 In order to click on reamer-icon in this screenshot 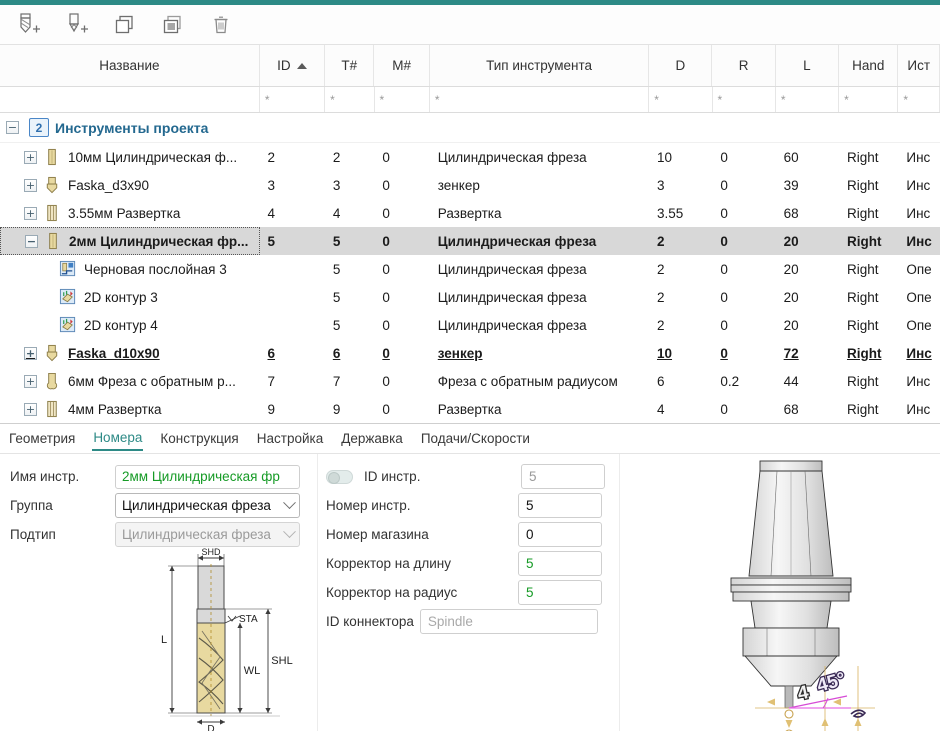, I will do `click(52, 213)`.